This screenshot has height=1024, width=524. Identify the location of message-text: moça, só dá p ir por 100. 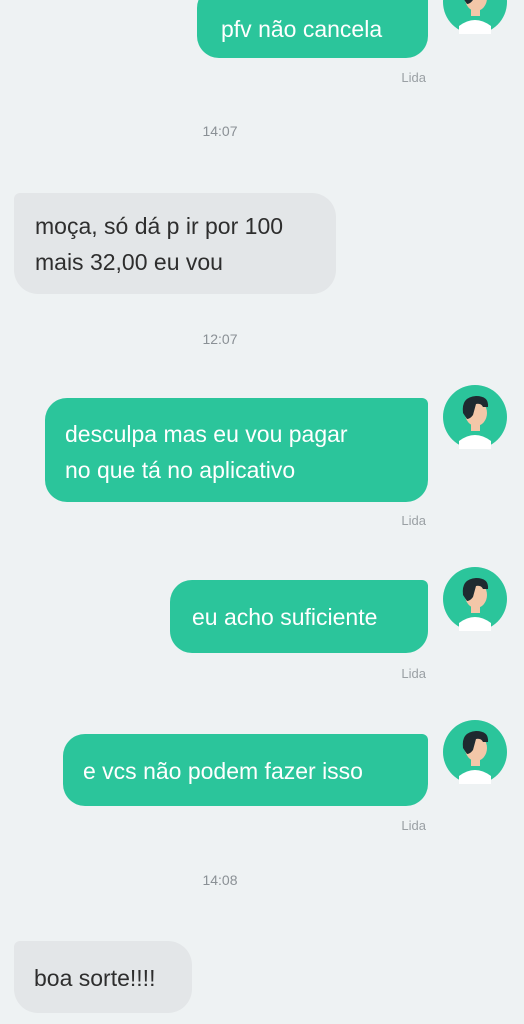
(159, 226).